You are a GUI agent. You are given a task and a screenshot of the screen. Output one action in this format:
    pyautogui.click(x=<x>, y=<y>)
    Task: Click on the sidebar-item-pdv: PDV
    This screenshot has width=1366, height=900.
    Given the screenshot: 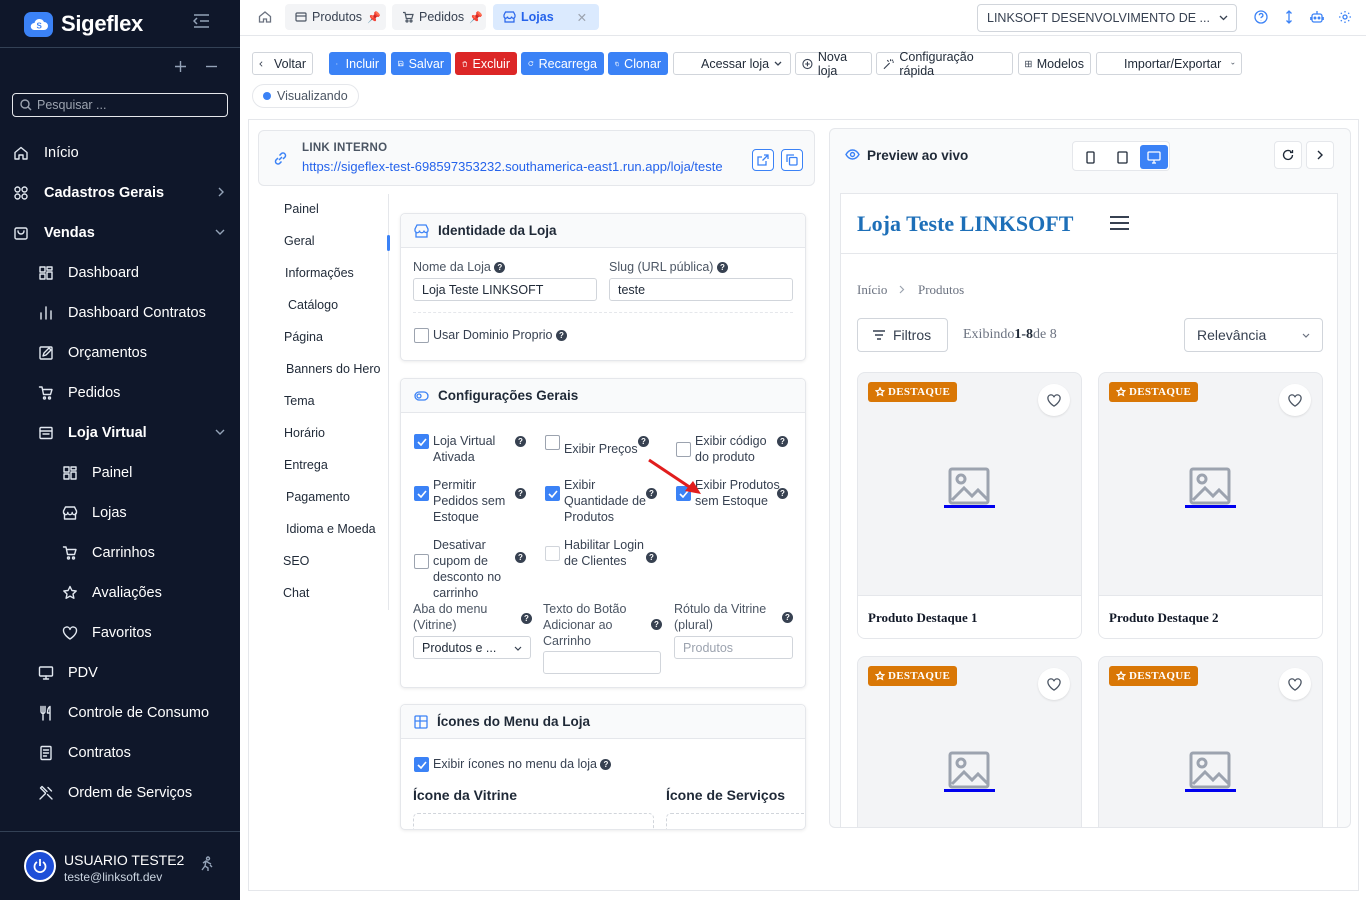 What is the action you would take?
    pyautogui.click(x=120, y=673)
    